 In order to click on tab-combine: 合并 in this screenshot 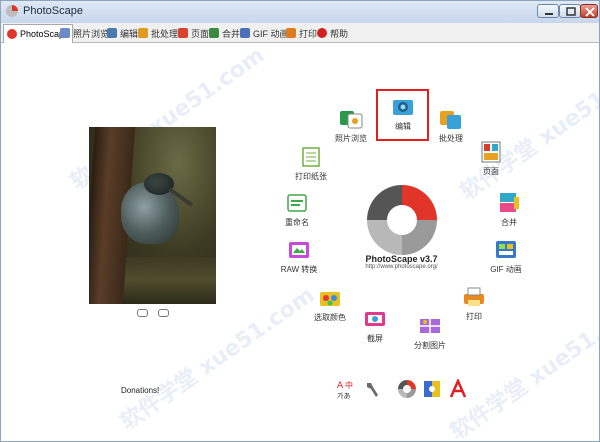, I will do `click(223, 33)`.